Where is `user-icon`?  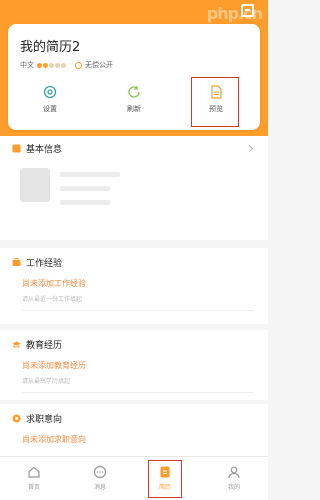 user-icon is located at coordinates (234, 472).